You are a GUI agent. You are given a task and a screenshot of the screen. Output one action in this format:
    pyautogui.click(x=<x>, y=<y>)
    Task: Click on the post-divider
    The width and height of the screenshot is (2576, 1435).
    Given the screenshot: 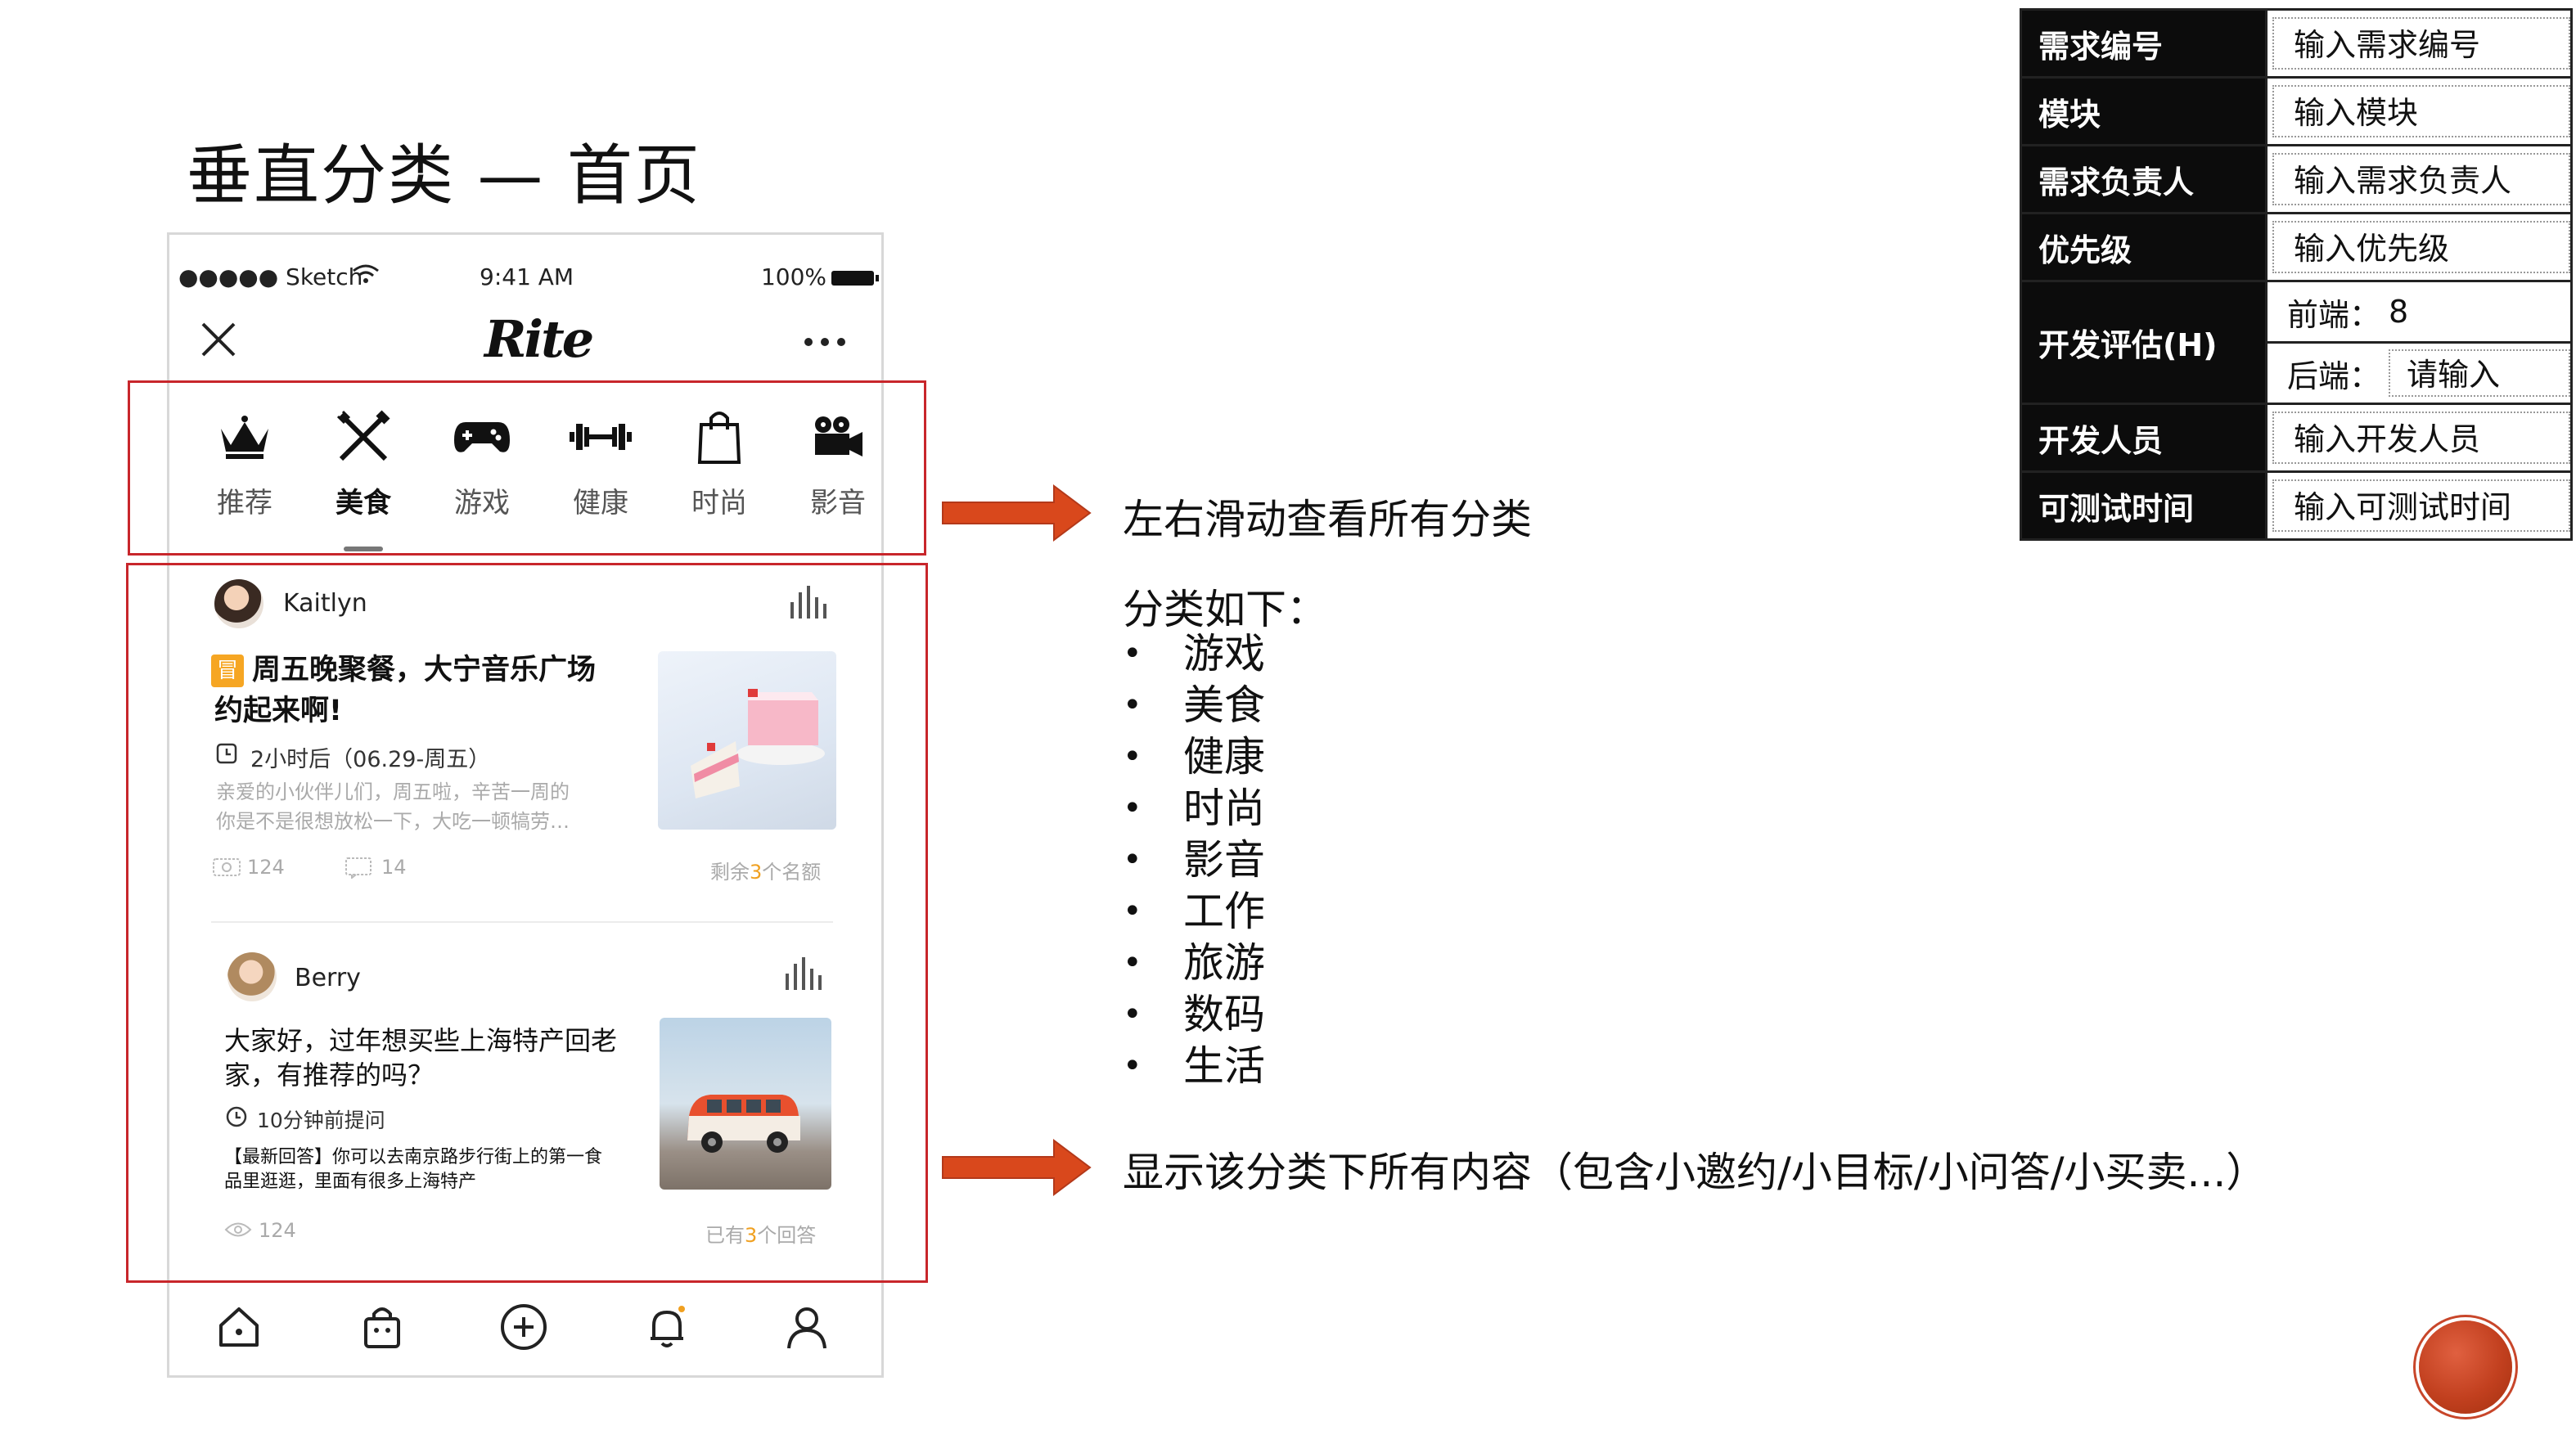 What is the action you would take?
    pyautogui.click(x=522, y=922)
    